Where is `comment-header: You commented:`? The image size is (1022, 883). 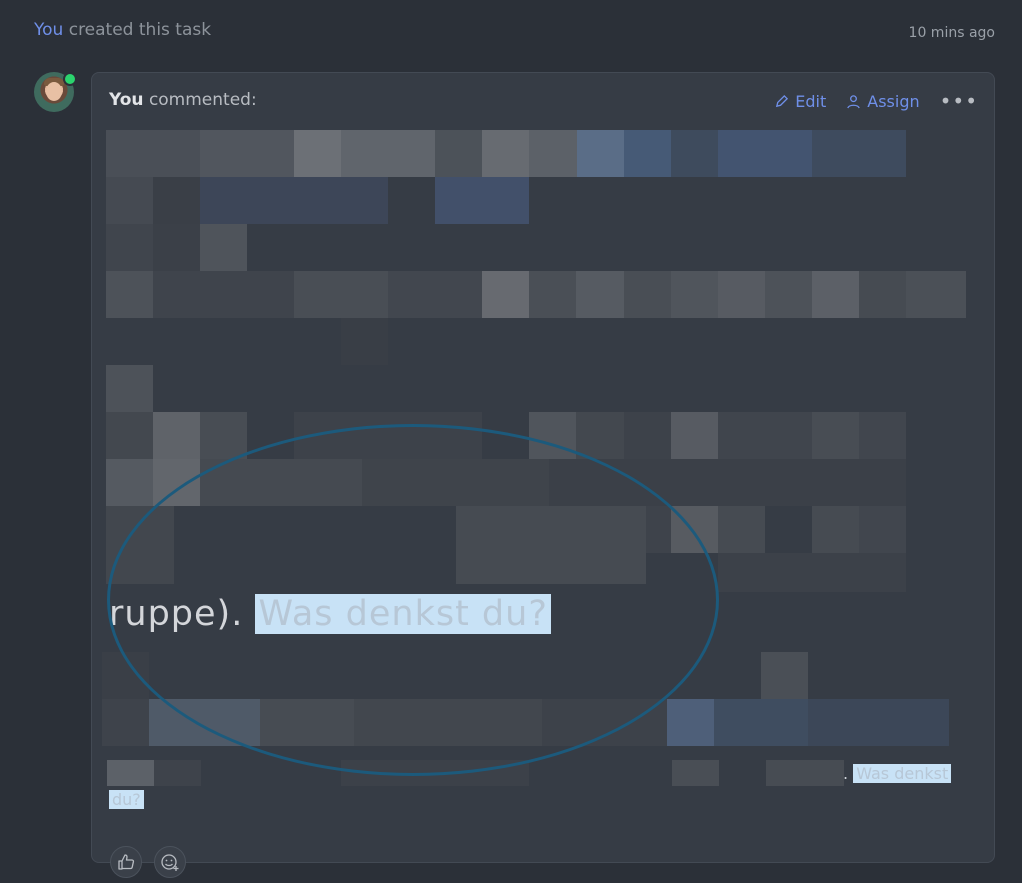 comment-header: You commented: is located at coordinates (183, 100).